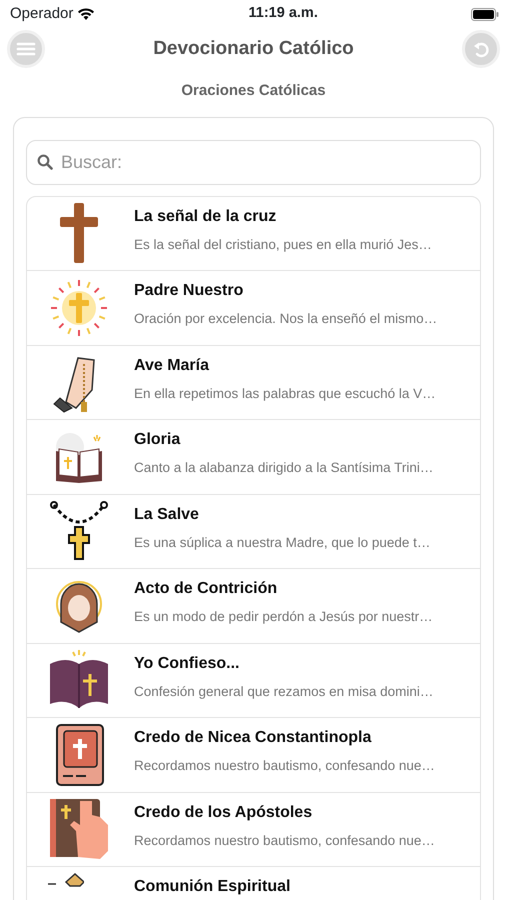 The width and height of the screenshot is (507, 900). I want to click on prayer-title: Gloria, so click(158, 440).